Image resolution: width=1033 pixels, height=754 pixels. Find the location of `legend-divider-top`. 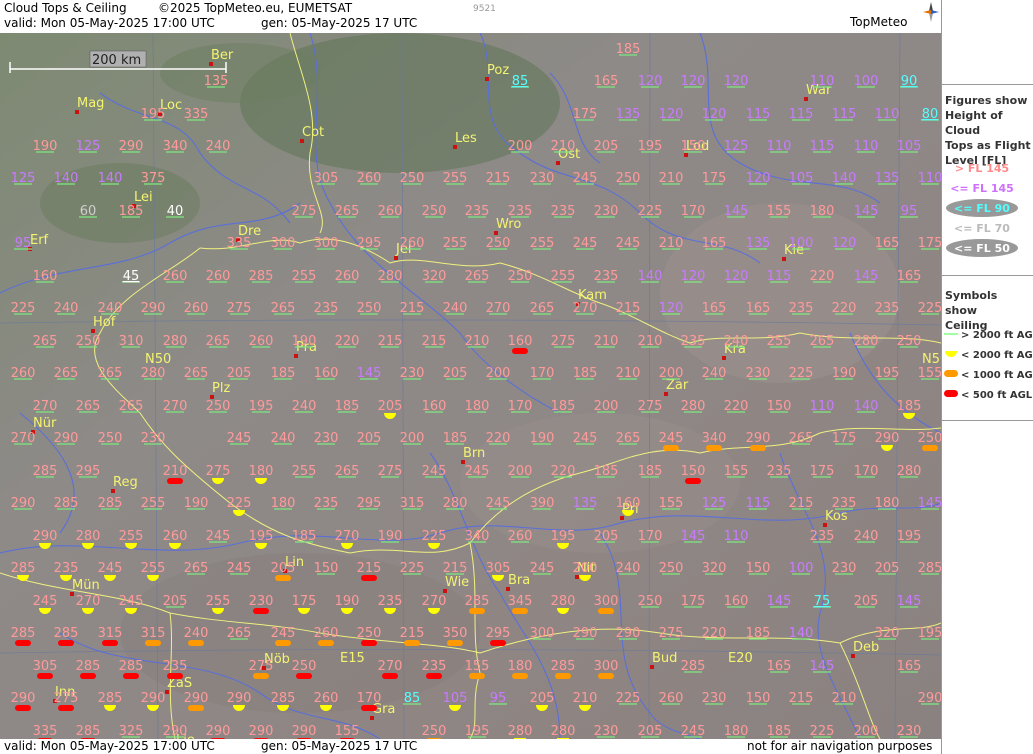

legend-divider-top is located at coordinates (987, 84).